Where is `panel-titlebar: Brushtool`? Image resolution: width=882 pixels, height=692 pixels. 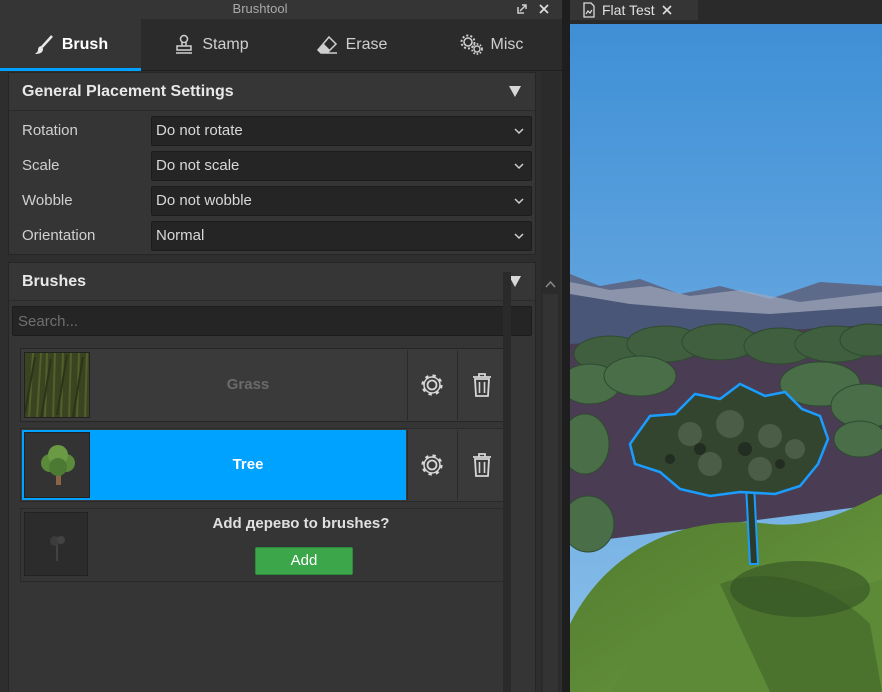
panel-titlebar: Brushtool is located at coordinates (281, 9).